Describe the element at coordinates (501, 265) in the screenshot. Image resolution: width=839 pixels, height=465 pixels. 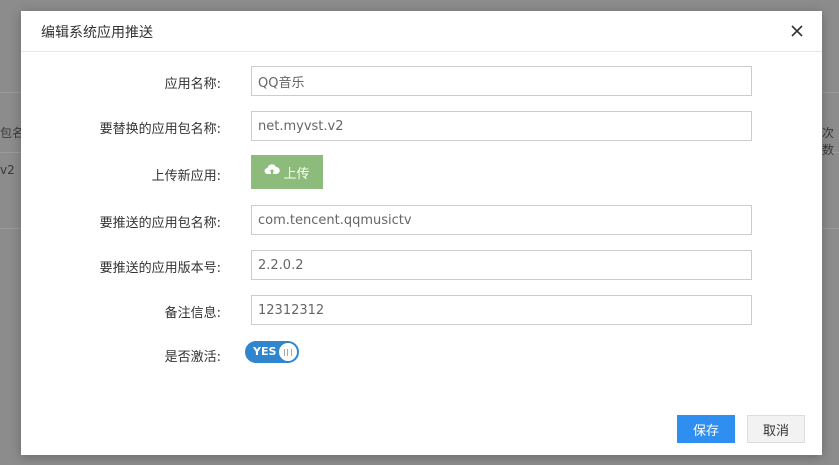
I see `push-version-input` at that location.